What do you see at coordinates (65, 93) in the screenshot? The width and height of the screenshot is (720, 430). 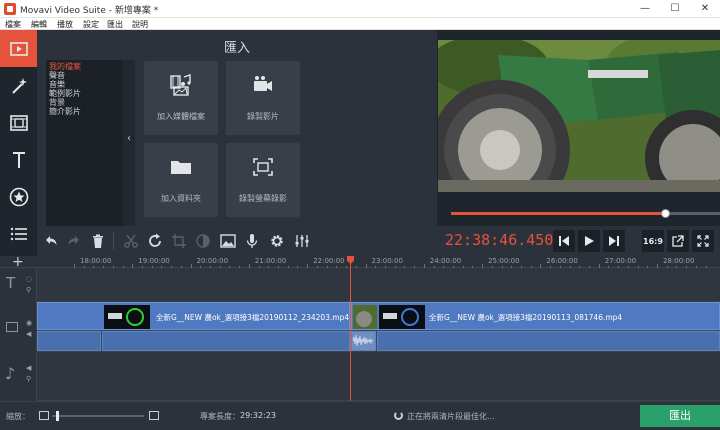 I see `category-item-sample-videos: 範例影片` at bounding box center [65, 93].